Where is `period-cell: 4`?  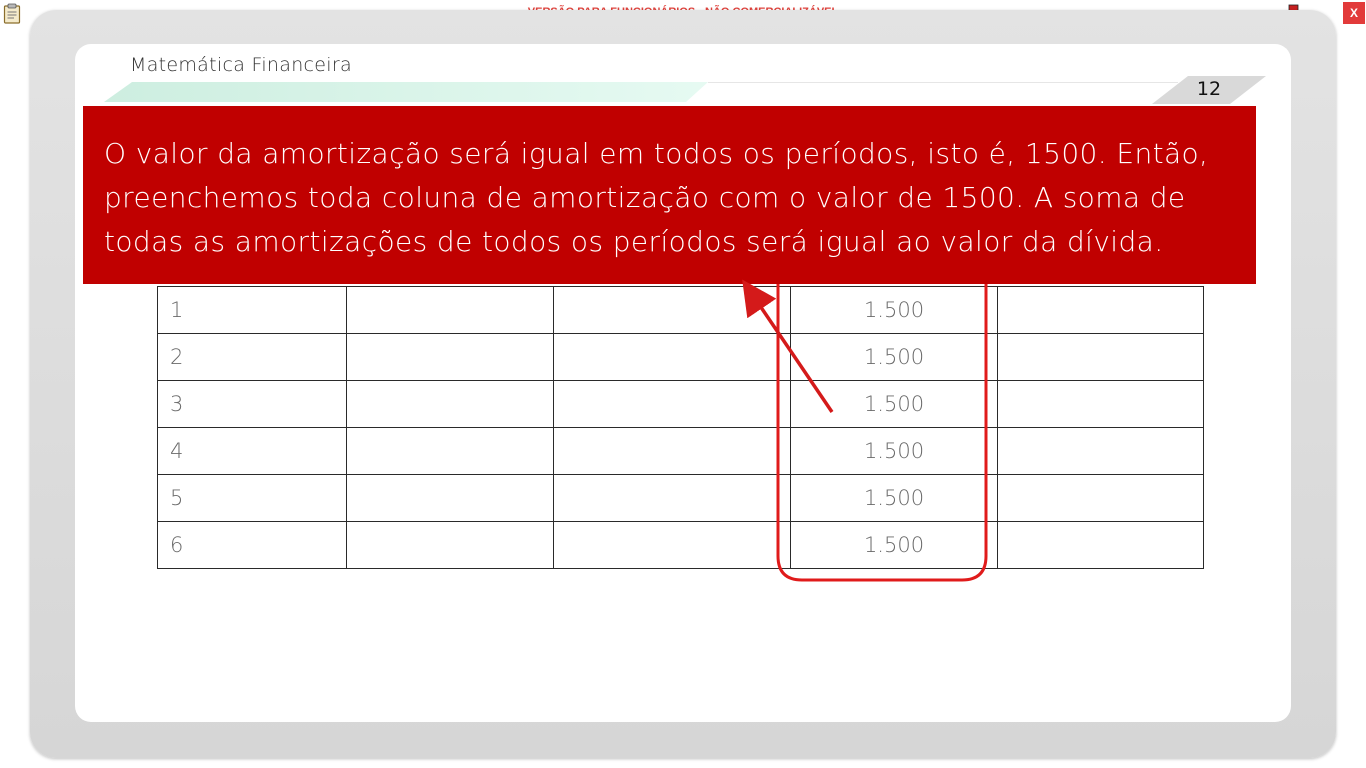 period-cell: 4 is located at coordinates (252, 451).